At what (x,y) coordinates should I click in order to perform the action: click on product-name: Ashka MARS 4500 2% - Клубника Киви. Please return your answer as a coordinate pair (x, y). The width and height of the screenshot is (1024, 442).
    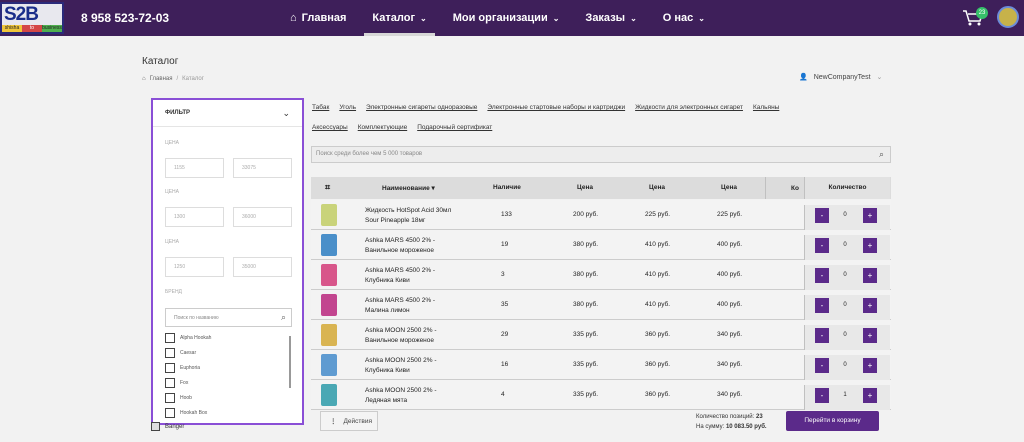
    Looking at the image, I should click on (410, 276).